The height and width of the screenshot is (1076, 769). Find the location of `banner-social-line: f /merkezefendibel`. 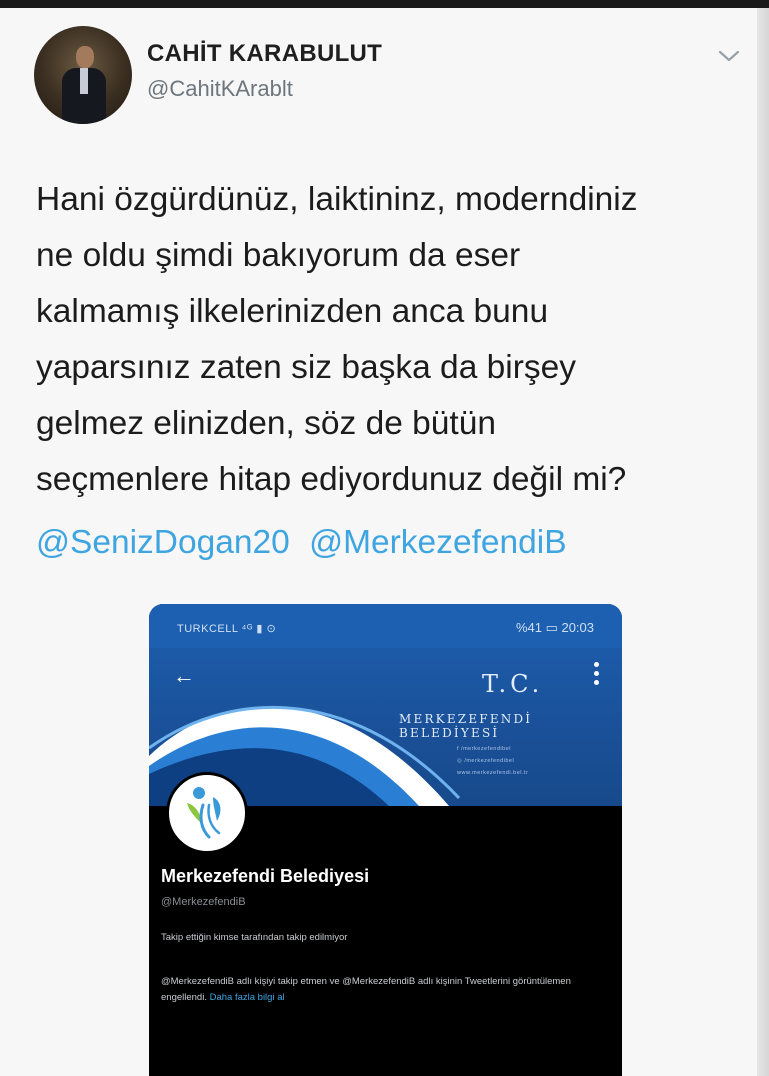

banner-social-line: f /merkezefendibel is located at coordinates (484, 749).